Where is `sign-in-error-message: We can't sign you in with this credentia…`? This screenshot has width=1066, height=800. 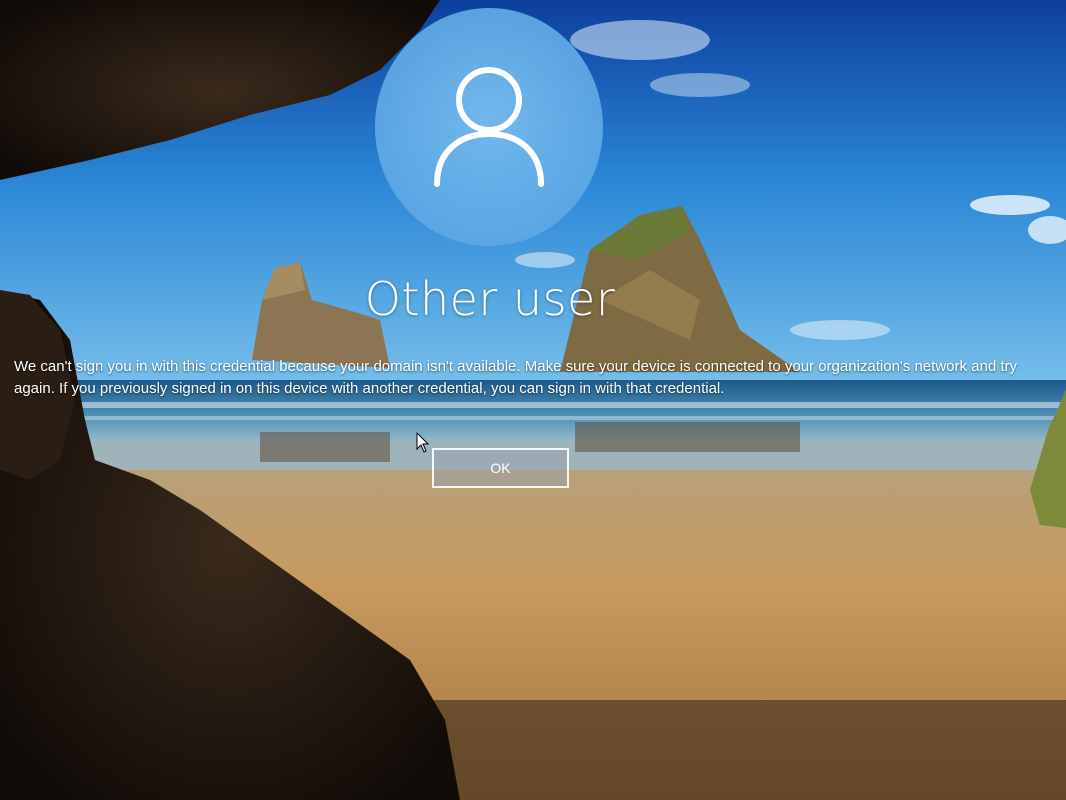 sign-in-error-message: We can't sign you in with this credentia… is located at coordinates (516, 377).